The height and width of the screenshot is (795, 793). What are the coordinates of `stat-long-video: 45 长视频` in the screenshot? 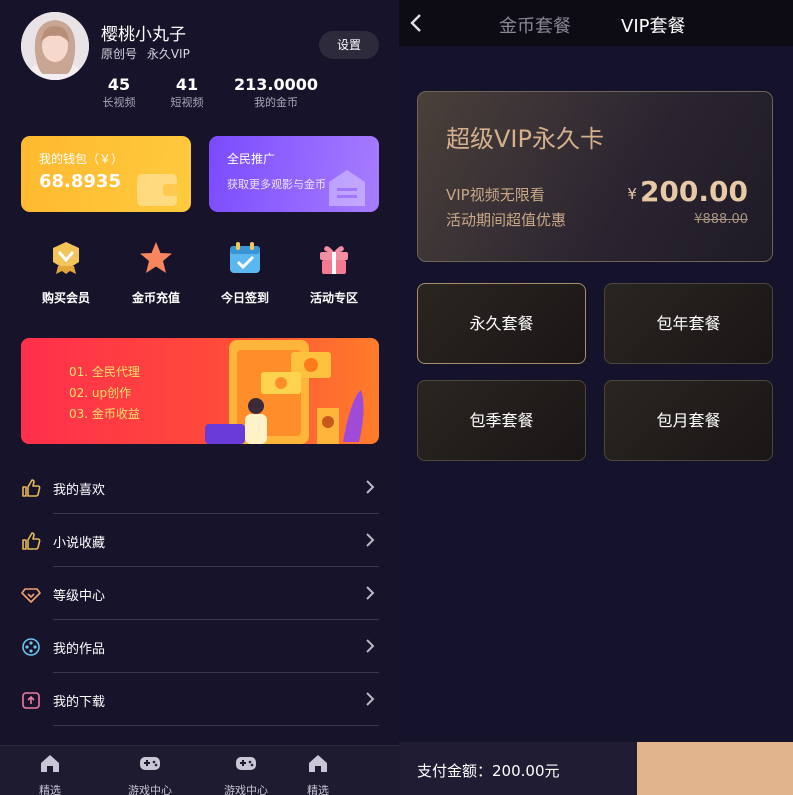 It's located at (119, 93).